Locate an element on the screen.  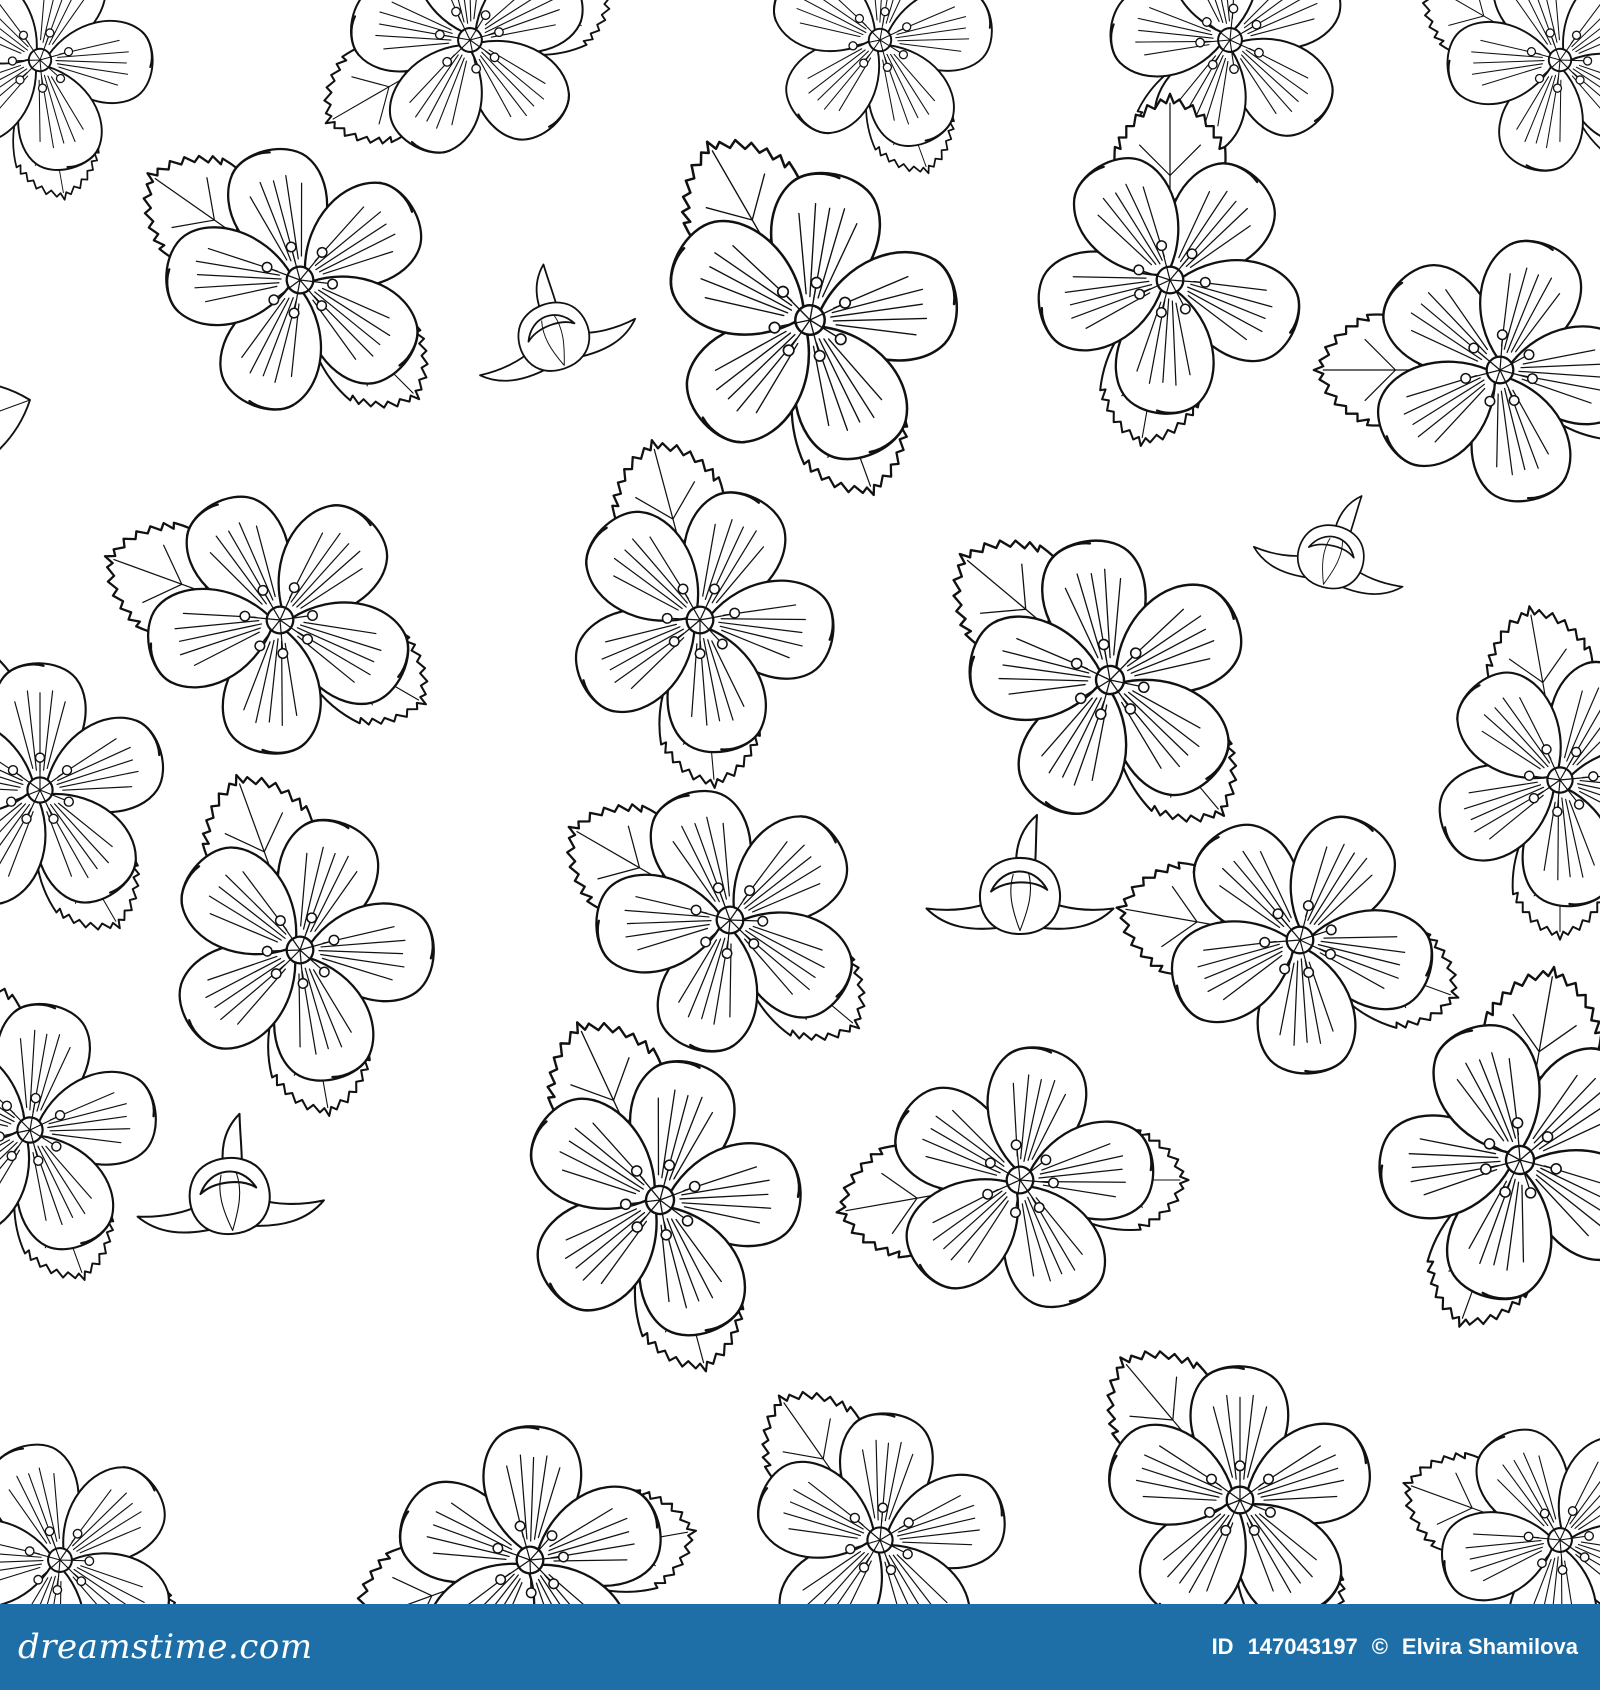
brand-name: dreamstime.com is located at coordinates (165, 1647).